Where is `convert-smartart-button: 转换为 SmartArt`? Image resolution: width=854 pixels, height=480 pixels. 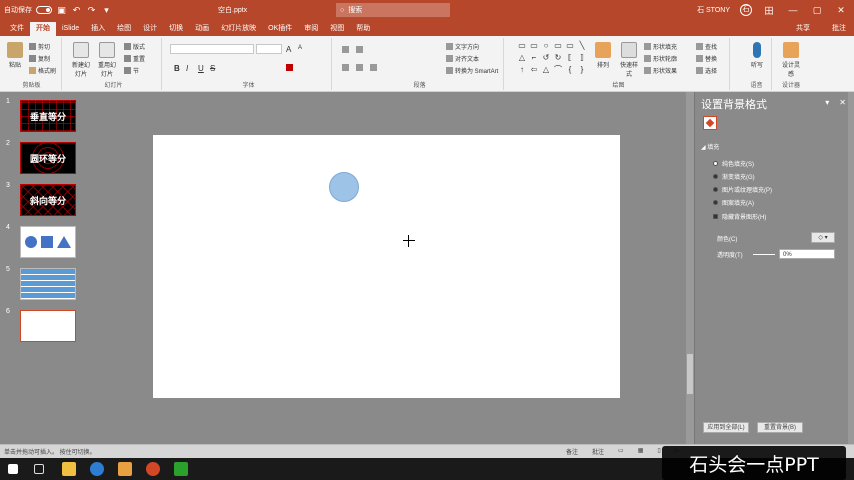
convert-smartart-button: 转换为 SmartArt is located at coordinates (472, 70).